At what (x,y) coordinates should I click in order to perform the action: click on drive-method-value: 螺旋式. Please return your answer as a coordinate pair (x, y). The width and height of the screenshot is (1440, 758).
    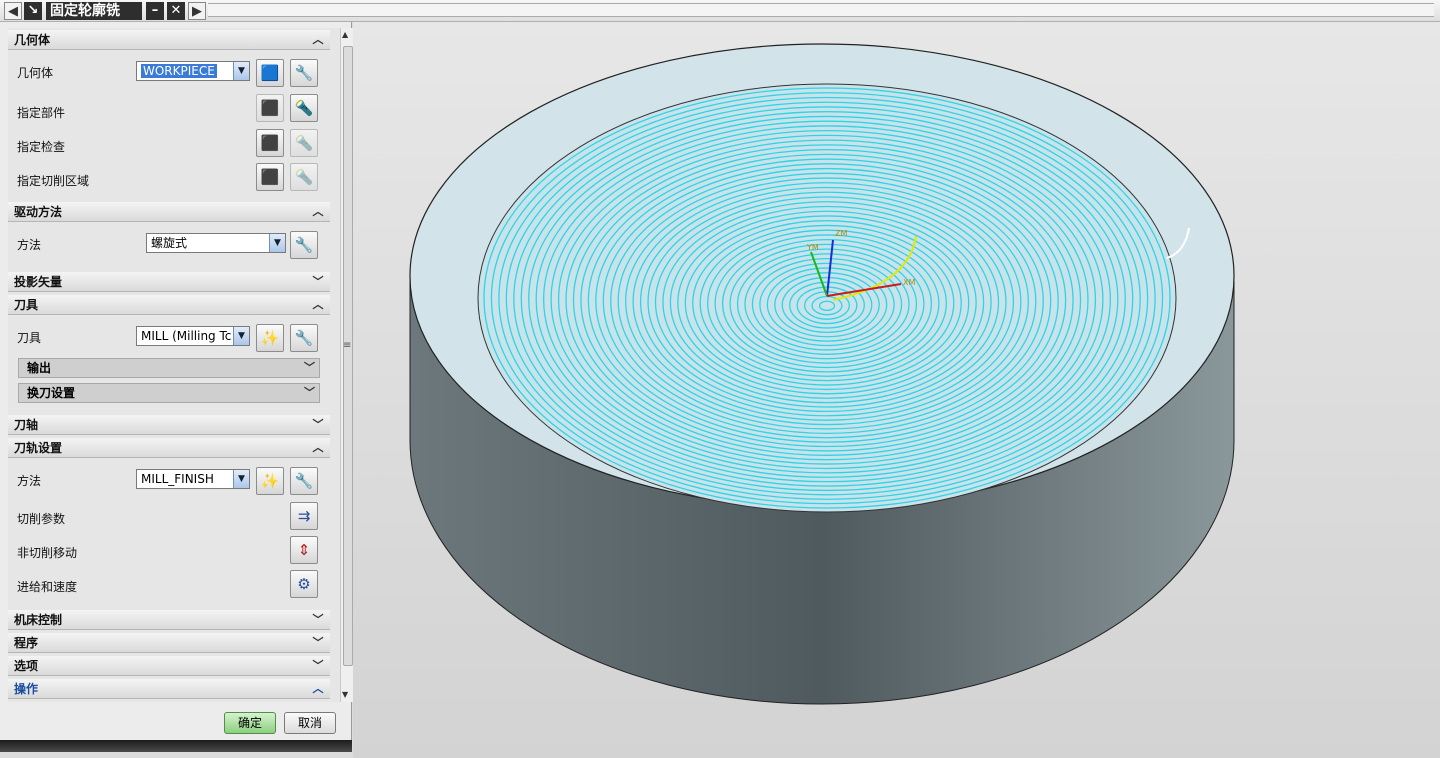
    Looking at the image, I should click on (169, 243).